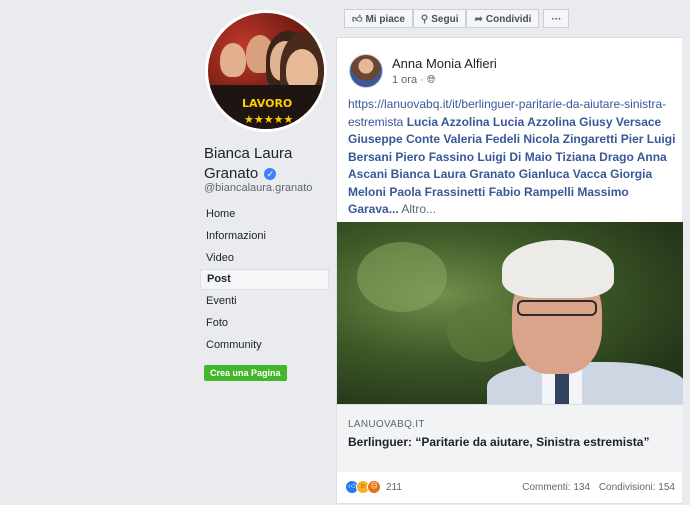  Describe the element at coordinates (264, 345) in the screenshot. I see `nav-item-community: Community` at that location.